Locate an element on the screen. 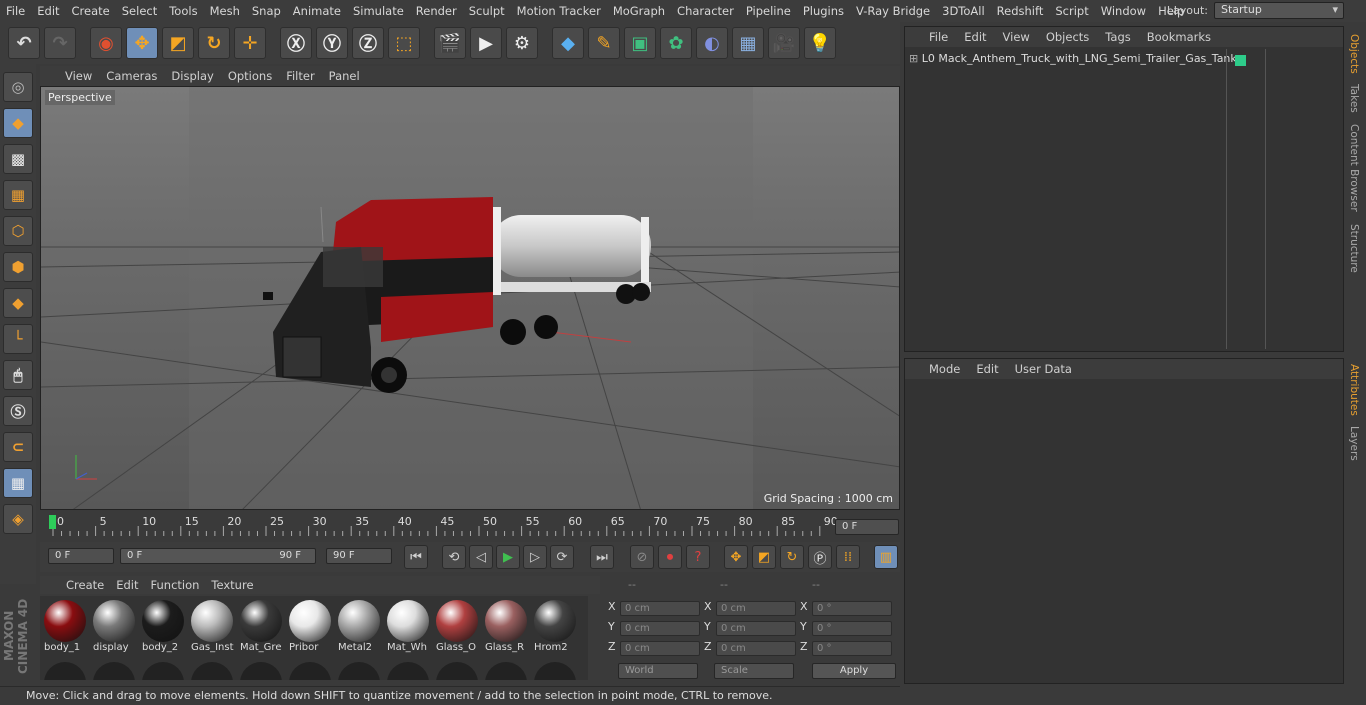  material-swatch: Mat_Wh is located at coordinates (408, 626).